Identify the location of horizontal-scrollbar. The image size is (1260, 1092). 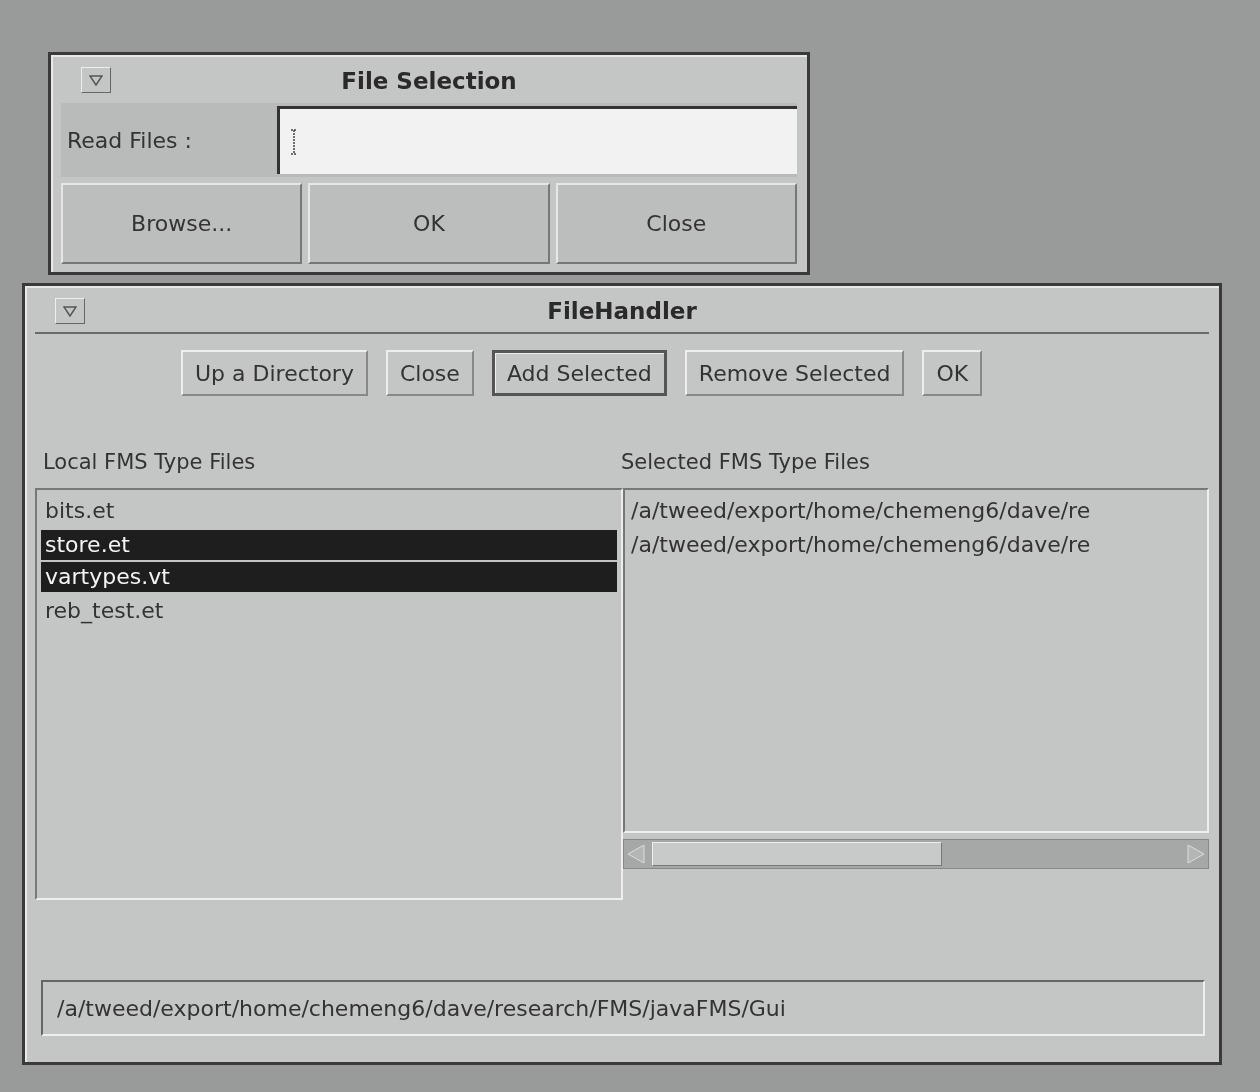
(916, 854).